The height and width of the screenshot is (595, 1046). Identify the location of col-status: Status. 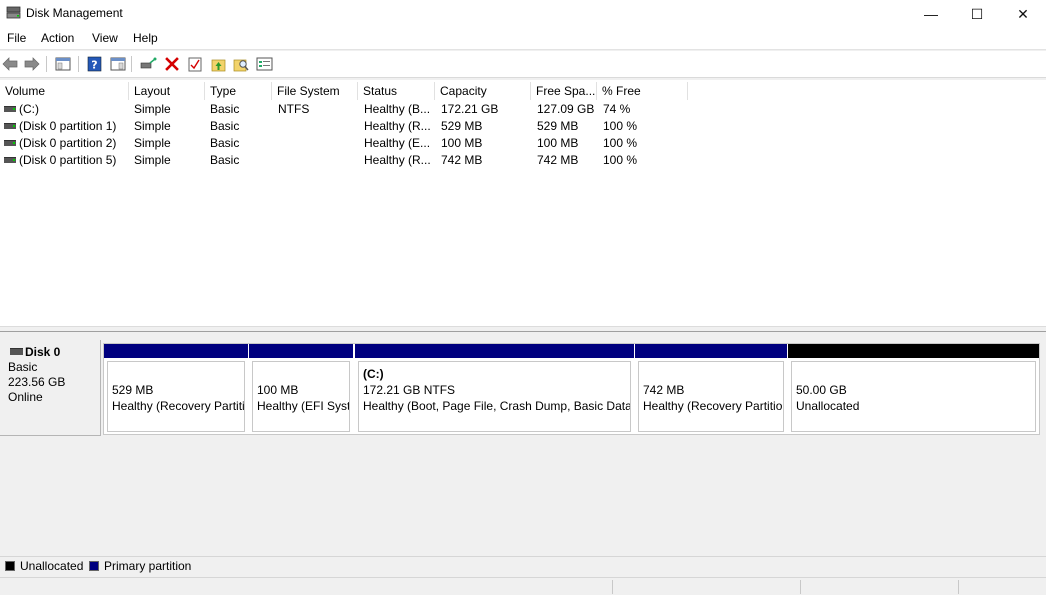
(396, 91).